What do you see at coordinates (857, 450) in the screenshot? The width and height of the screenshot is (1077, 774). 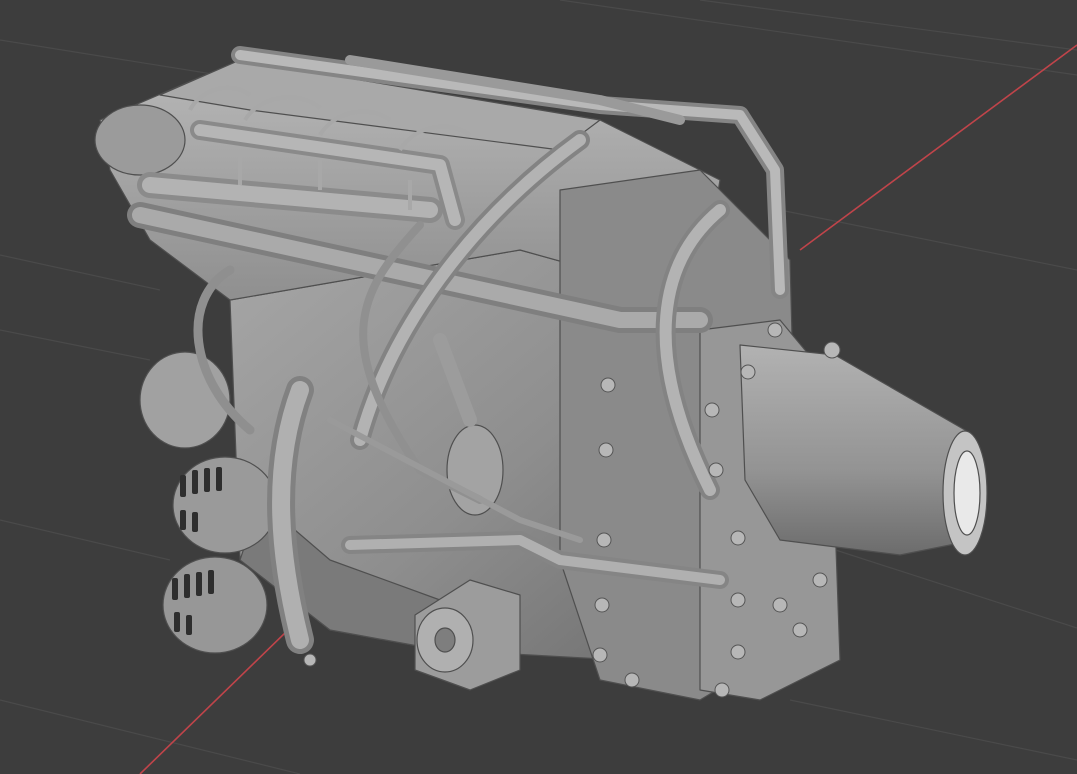 I see `output-cone` at bounding box center [857, 450].